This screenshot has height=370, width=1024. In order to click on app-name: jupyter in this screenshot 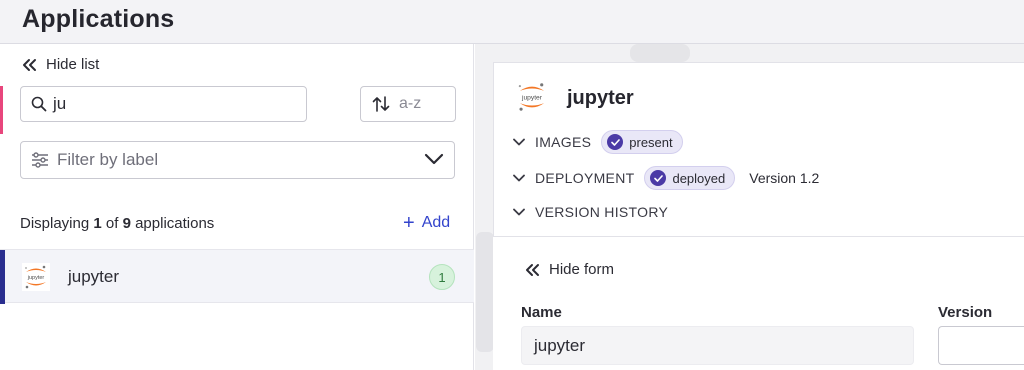, I will do `click(94, 276)`.